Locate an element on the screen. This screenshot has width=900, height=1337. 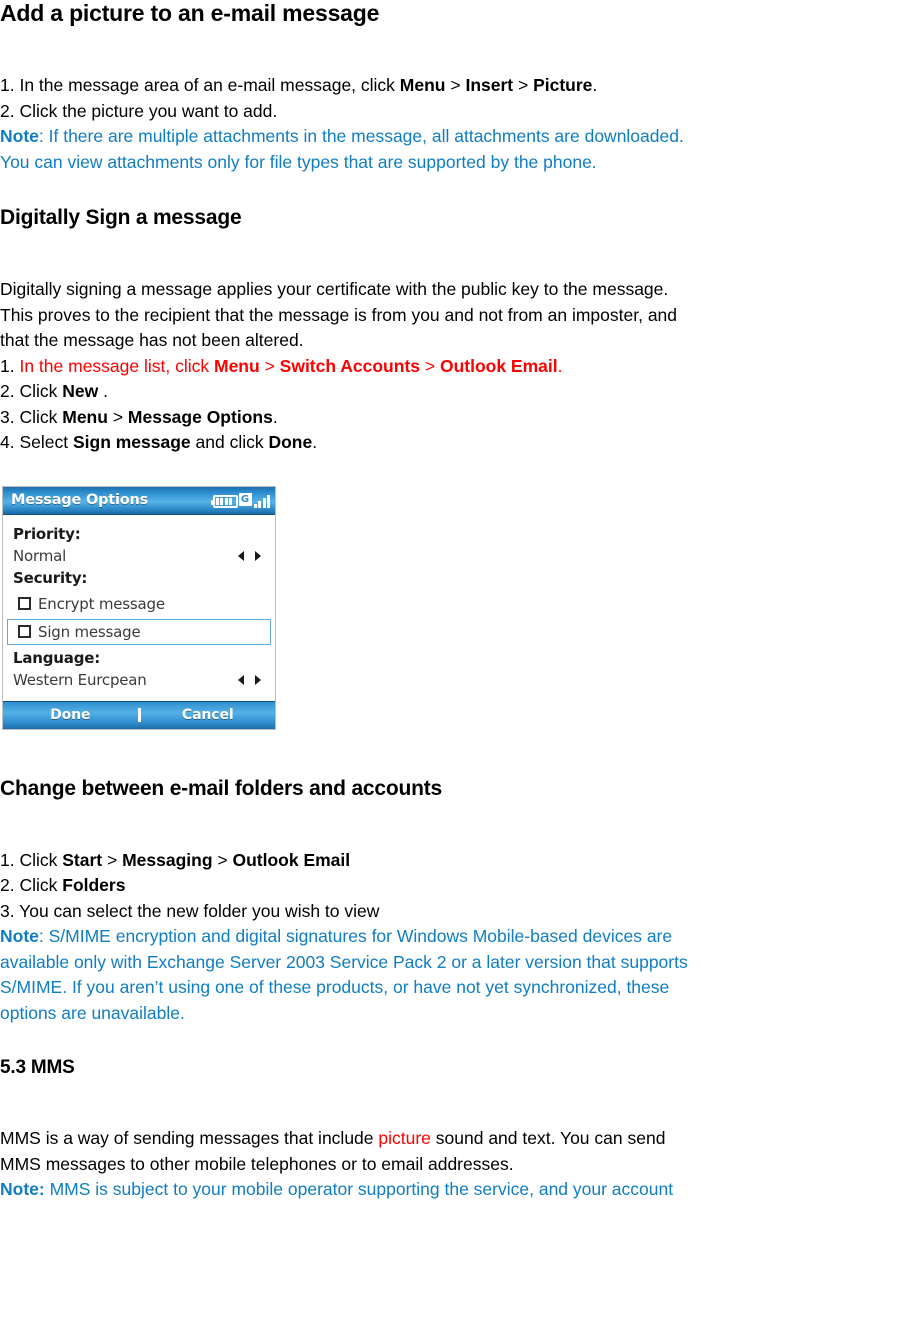
ui-term-switch-accounts: Switch Accounts is located at coordinates (349, 365).